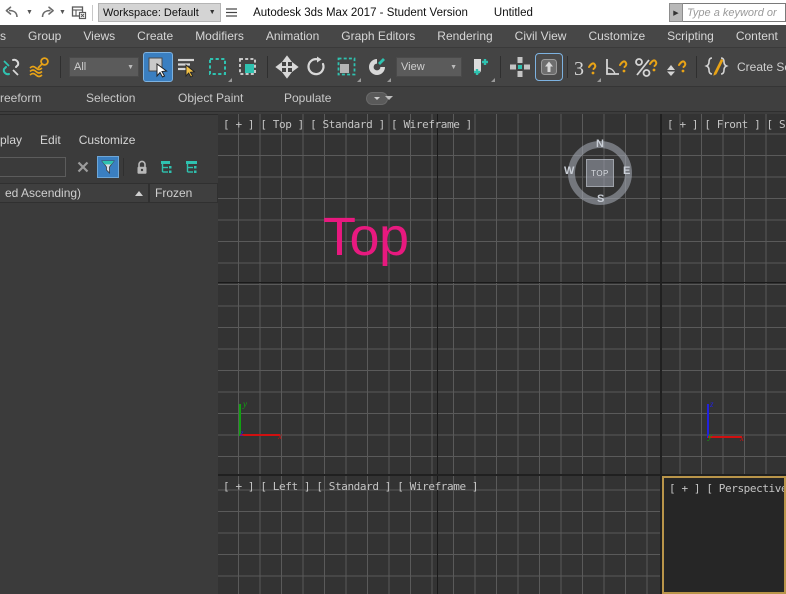 Image resolution: width=786 pixels, height=594 pixels. Describe the element at coordinates (104, 67) in the screenshot. I see `selection-filter-combo: All ▼` at that location.